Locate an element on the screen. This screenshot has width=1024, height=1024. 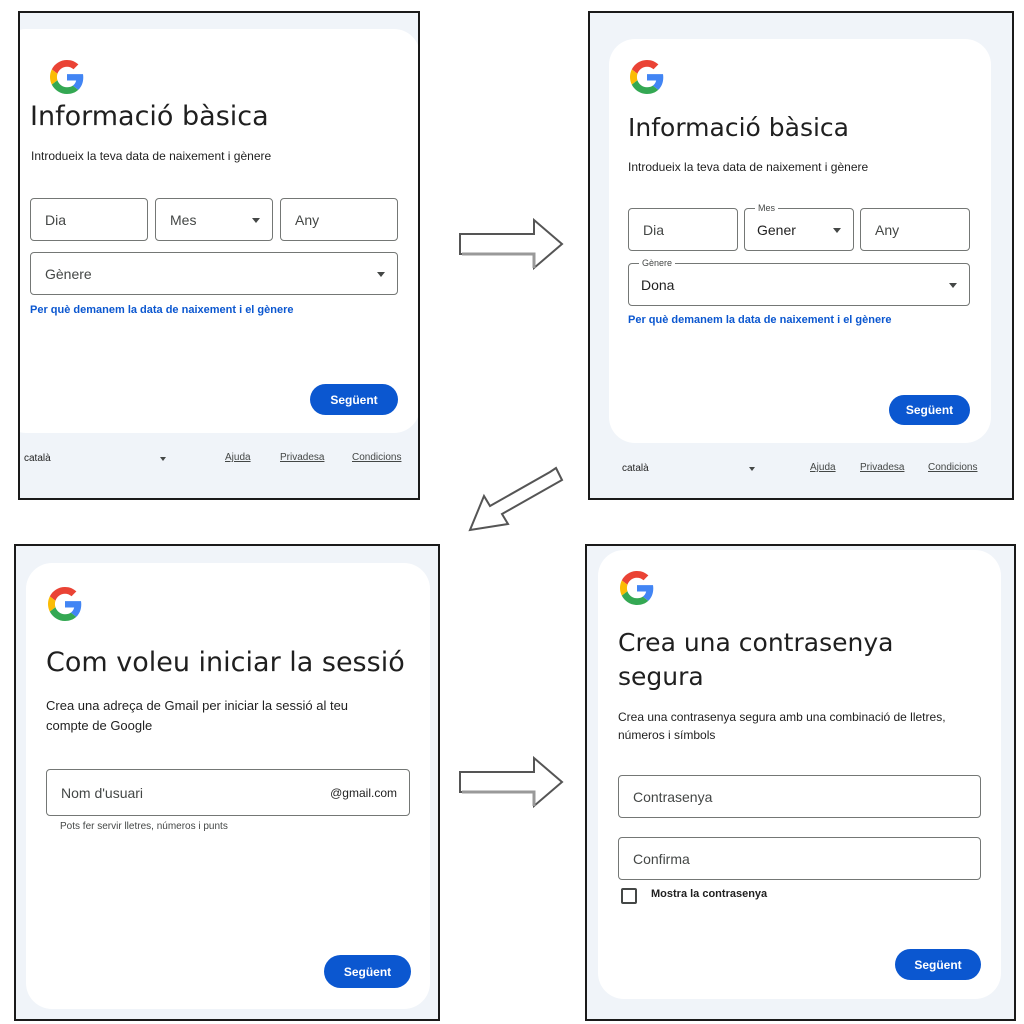
month-select: Mes Gener is located at coordinates (799, 226).